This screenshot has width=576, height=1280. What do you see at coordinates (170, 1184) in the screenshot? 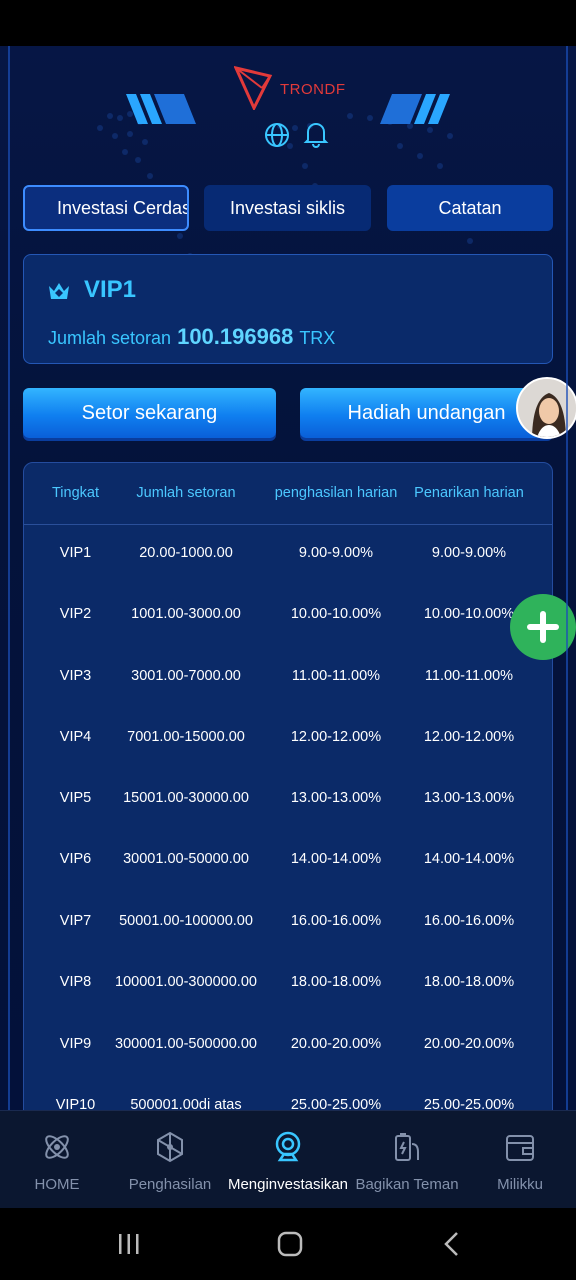
I see `nav-label-penghasilan: Penghasilan` at bounding box center [170, 1184].